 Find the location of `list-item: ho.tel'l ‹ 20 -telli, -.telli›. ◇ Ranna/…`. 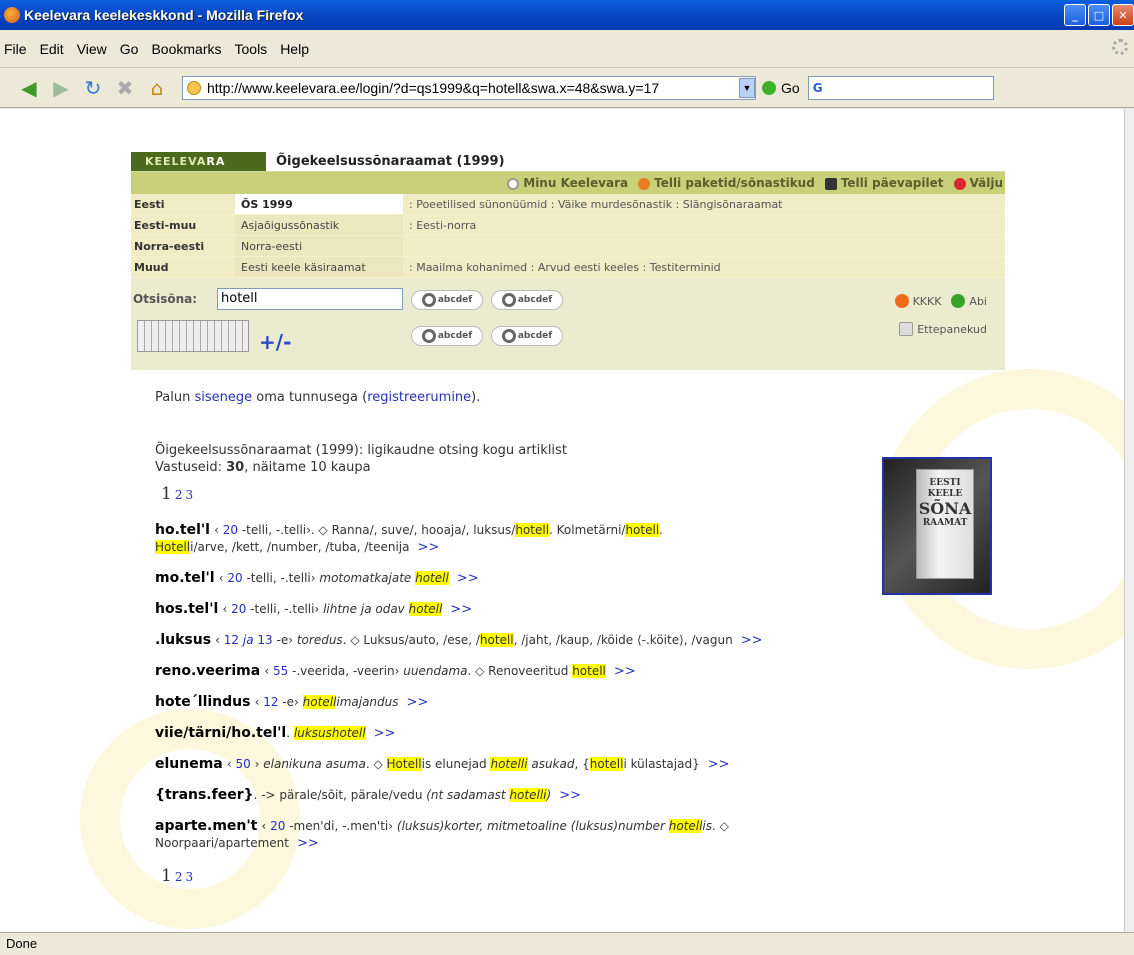

list-item: ho.tel'l ‹ 20 -telli, -.telli›. ◇ Ranna/… is located at coordinates (409, 538).